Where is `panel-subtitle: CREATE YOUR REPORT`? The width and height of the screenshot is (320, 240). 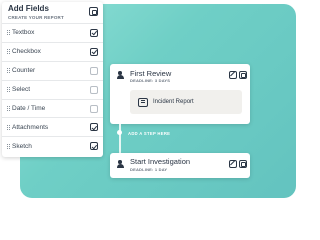 panel-subtitle: CREATE YOUR REPORT is located at coordinates (36, 17).